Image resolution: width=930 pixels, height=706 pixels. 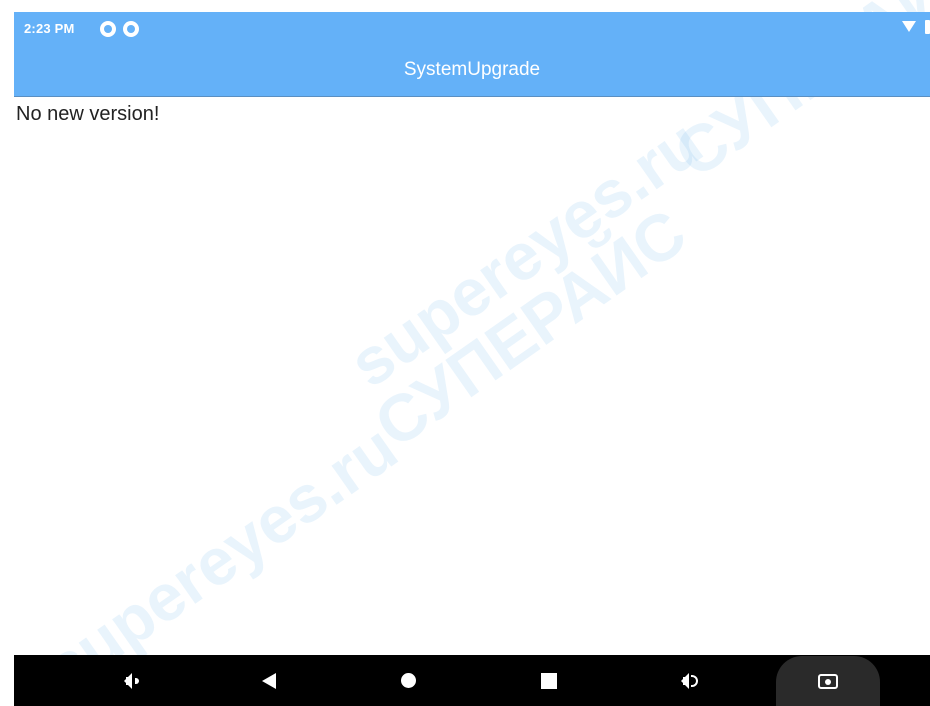 I want to click on home-icon, so click(x=408, y=680).